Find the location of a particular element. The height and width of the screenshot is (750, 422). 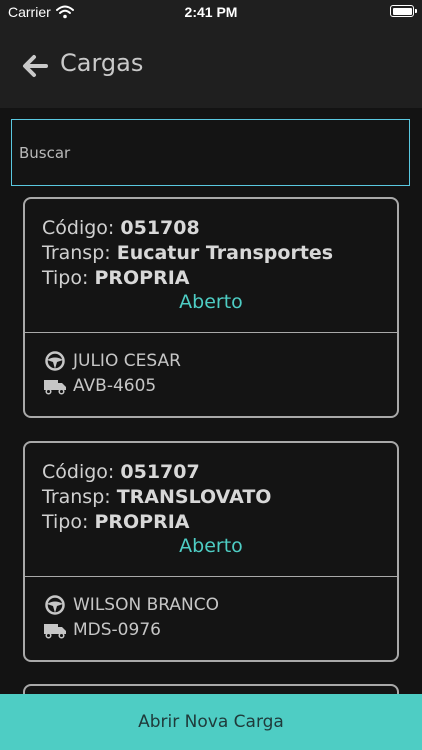

codigo-value: 051708 is located at coordinates (160, 228).